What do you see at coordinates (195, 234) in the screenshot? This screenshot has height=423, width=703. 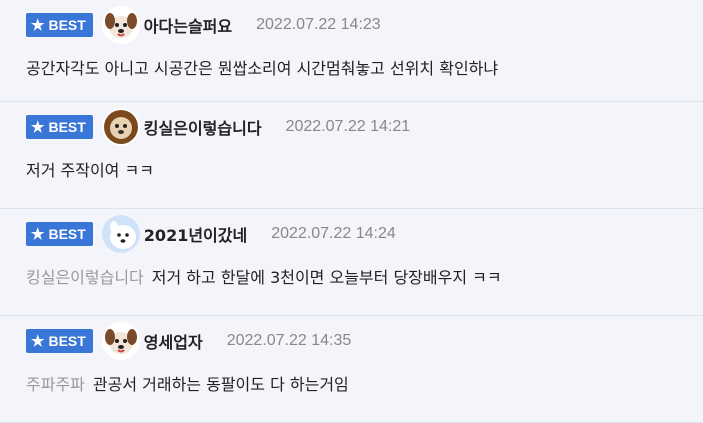 I see `comment-nickname: 2021년이갔네` at bounding box center [195, 234].